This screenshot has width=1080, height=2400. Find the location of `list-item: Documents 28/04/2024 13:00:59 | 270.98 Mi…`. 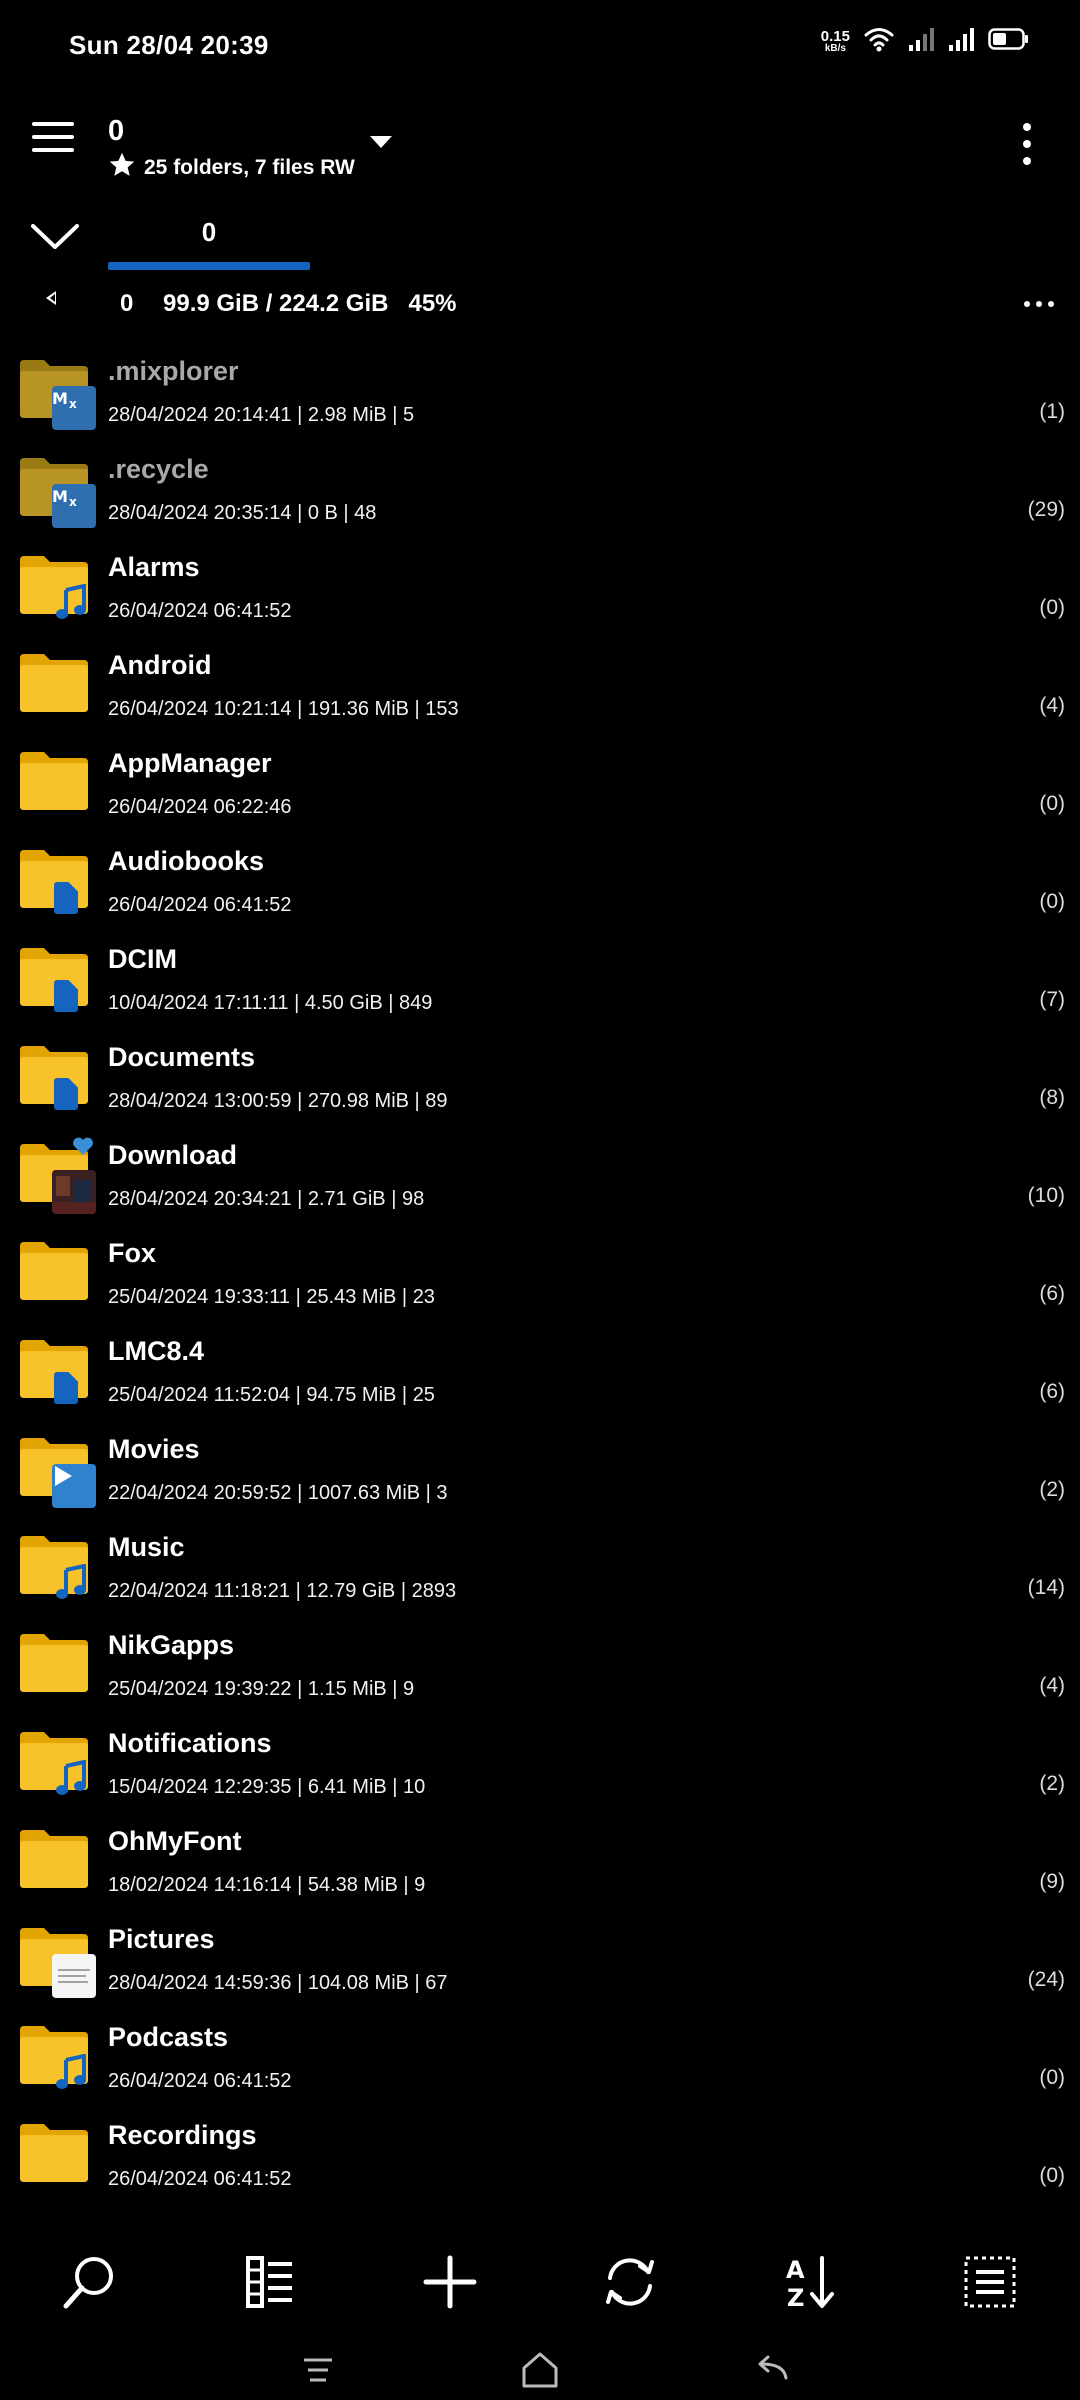

list-item: Documents 28/04/2024 13:00:59 | 270.98 Mi… is located at coordinates (540, 1079).